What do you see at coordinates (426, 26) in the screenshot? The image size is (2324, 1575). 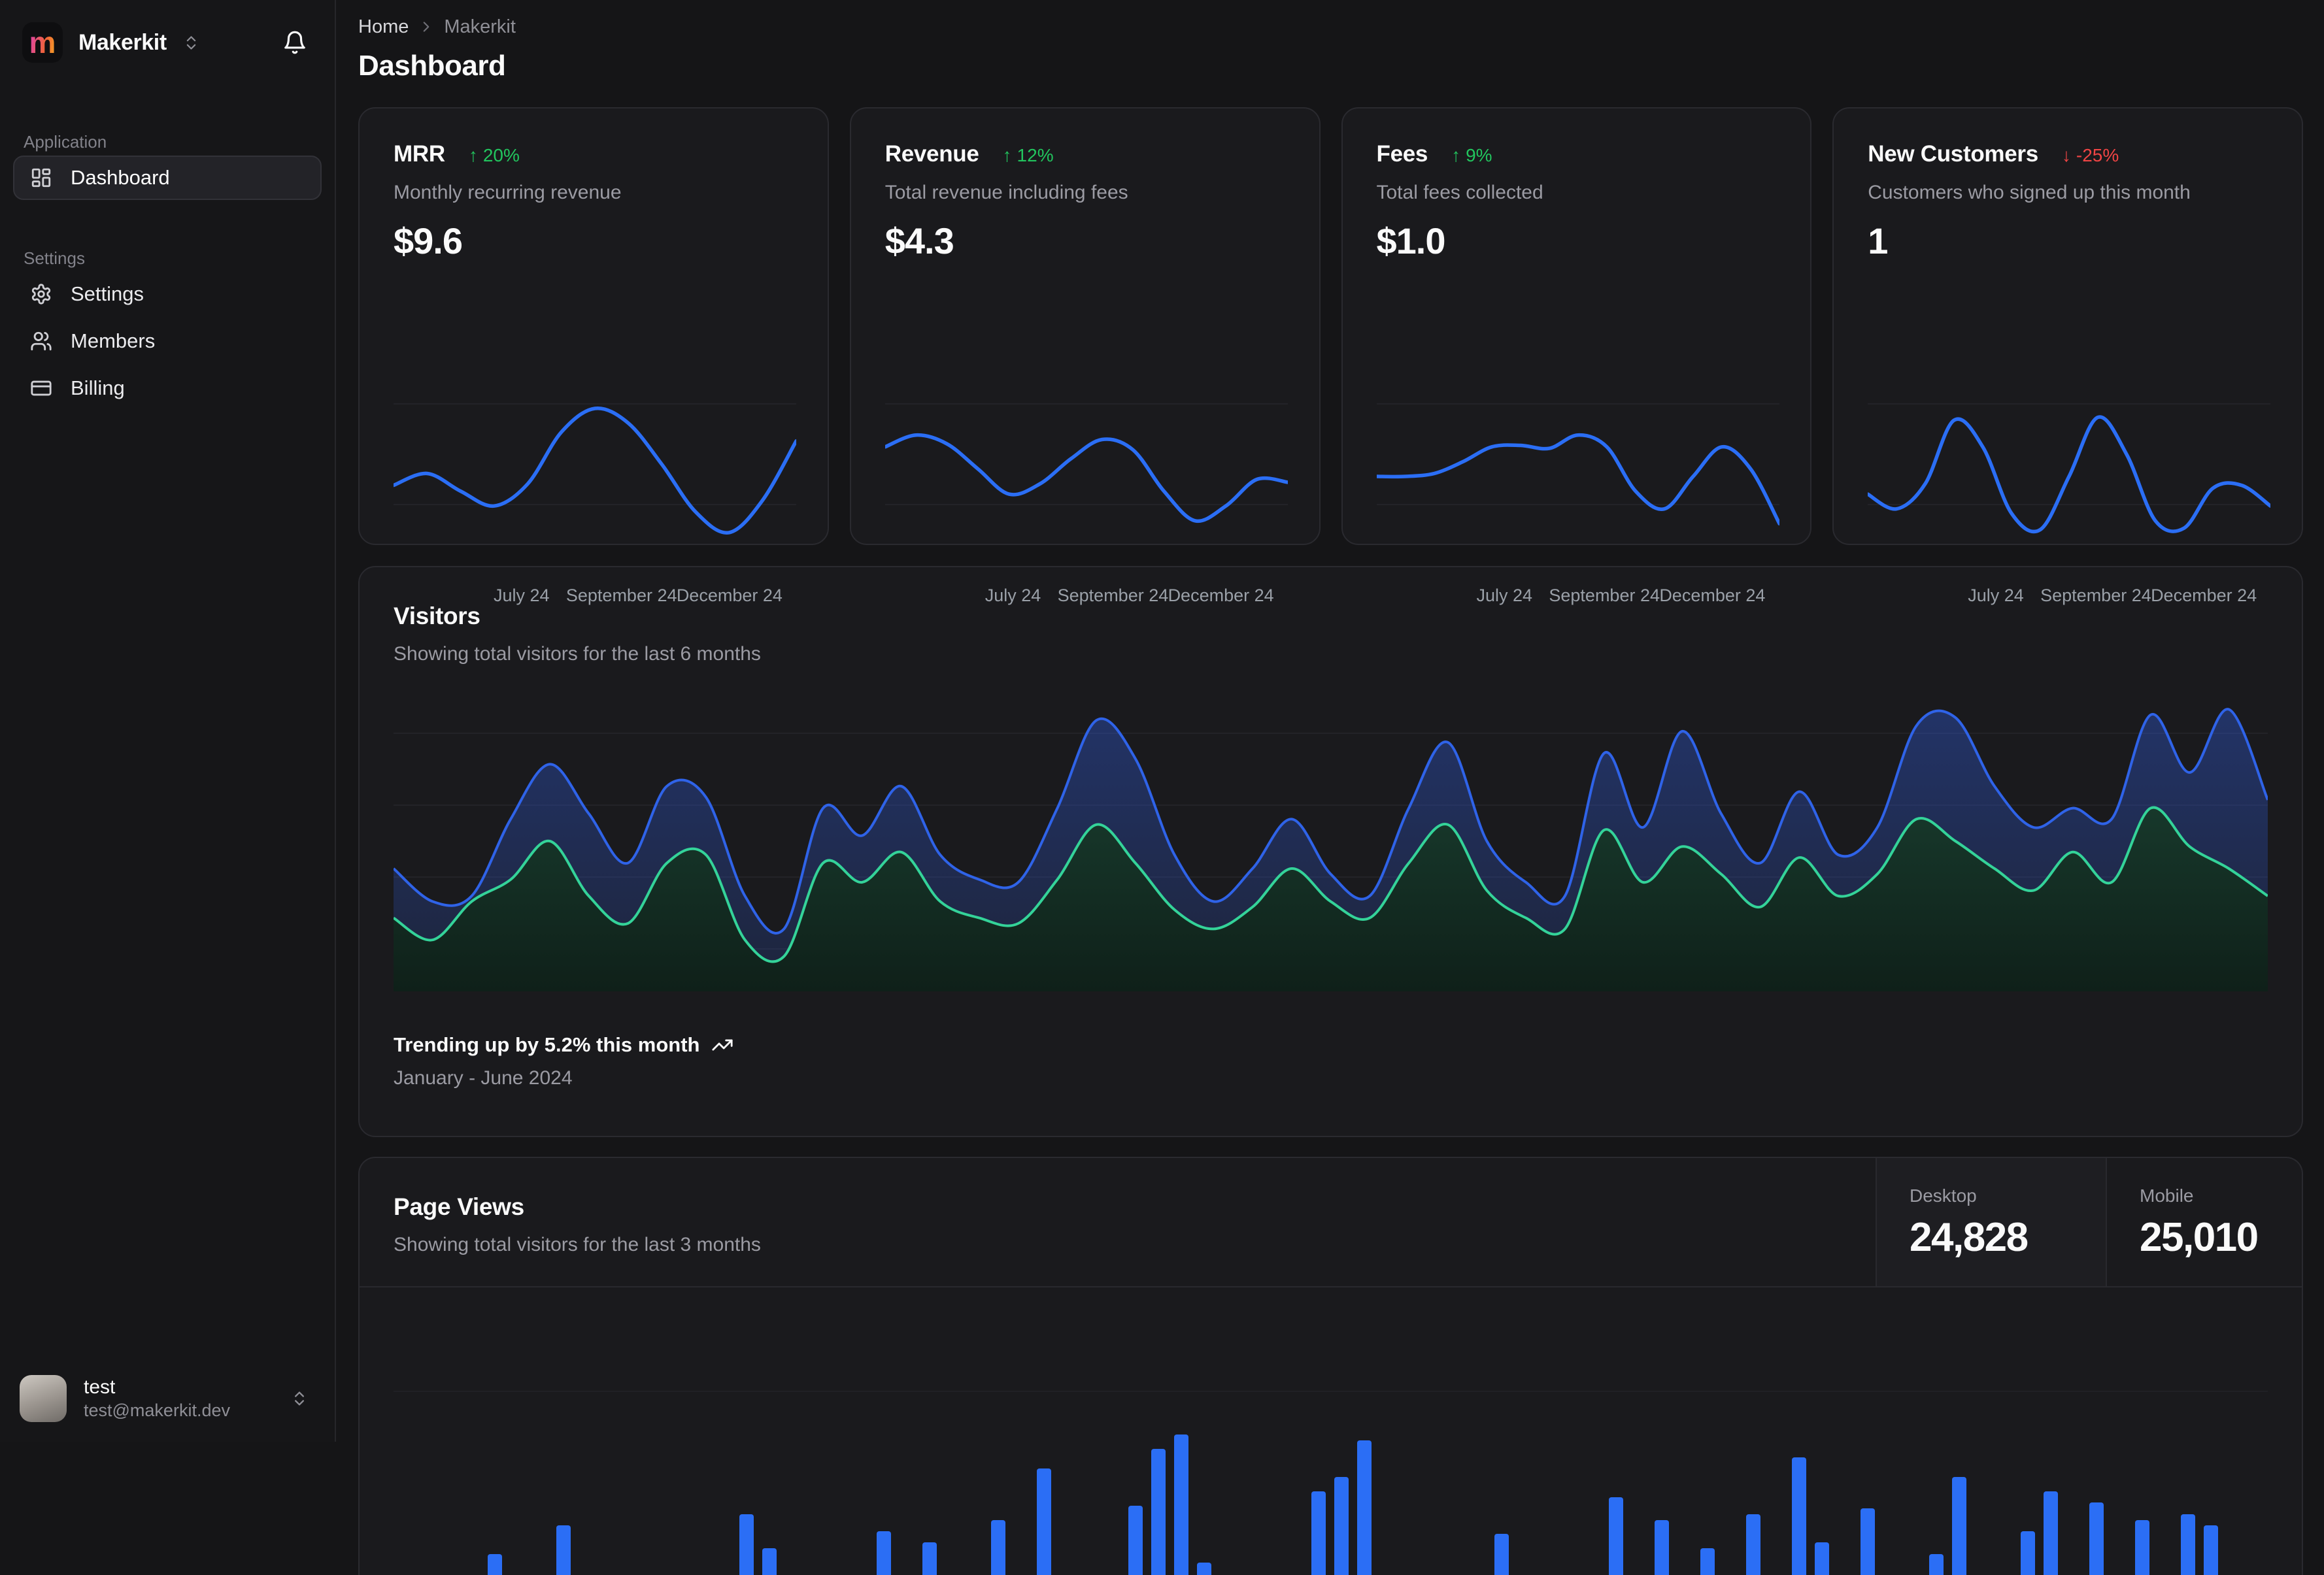 I see `chevron-right-icon` at bounding box center [426, 26].